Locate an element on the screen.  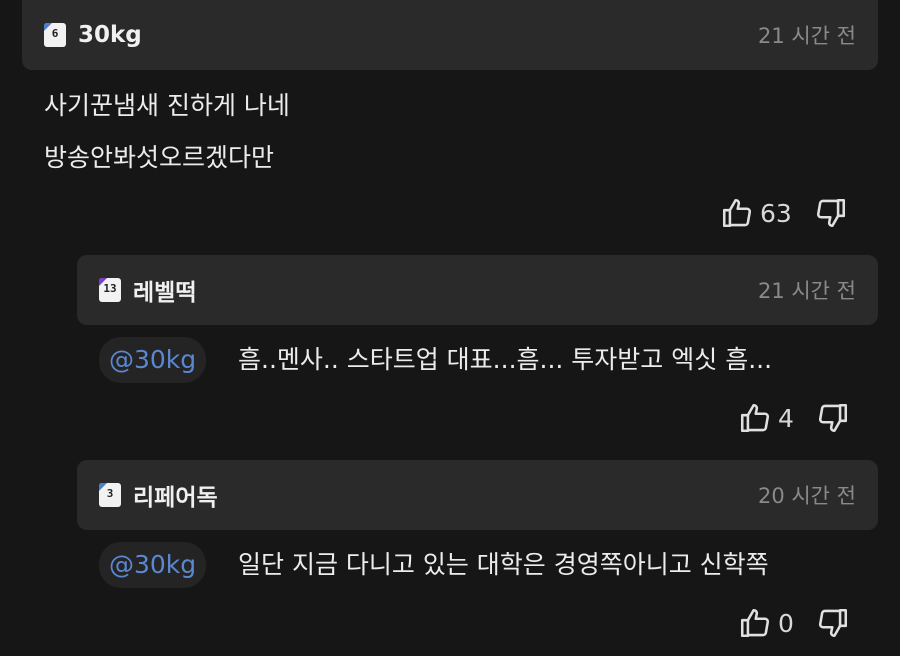
like-count: 4 is located at coordinates (786, 418).